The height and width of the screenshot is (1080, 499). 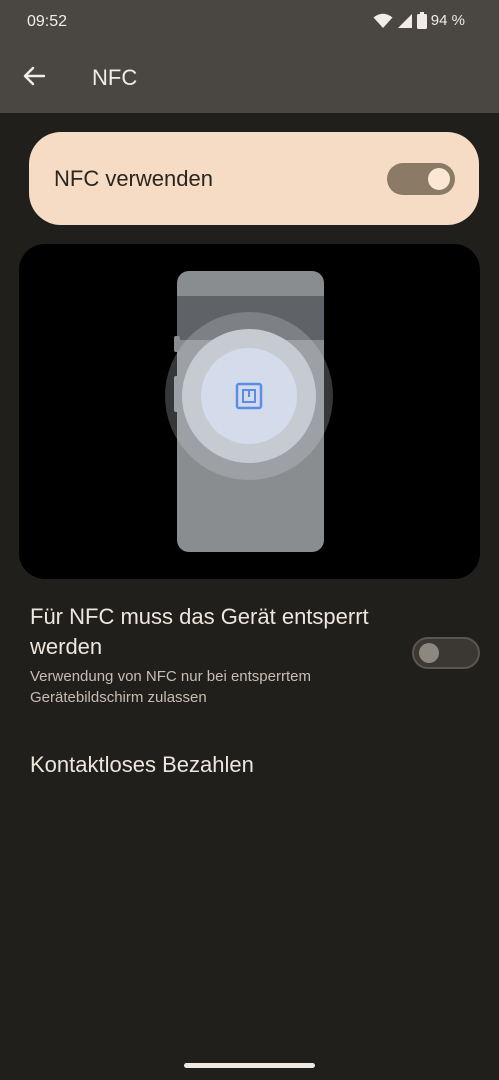 What do you see at coordinates (249, 1065) in the screenshot?
I see `home-indicator` at bounding box center [249, 1065].